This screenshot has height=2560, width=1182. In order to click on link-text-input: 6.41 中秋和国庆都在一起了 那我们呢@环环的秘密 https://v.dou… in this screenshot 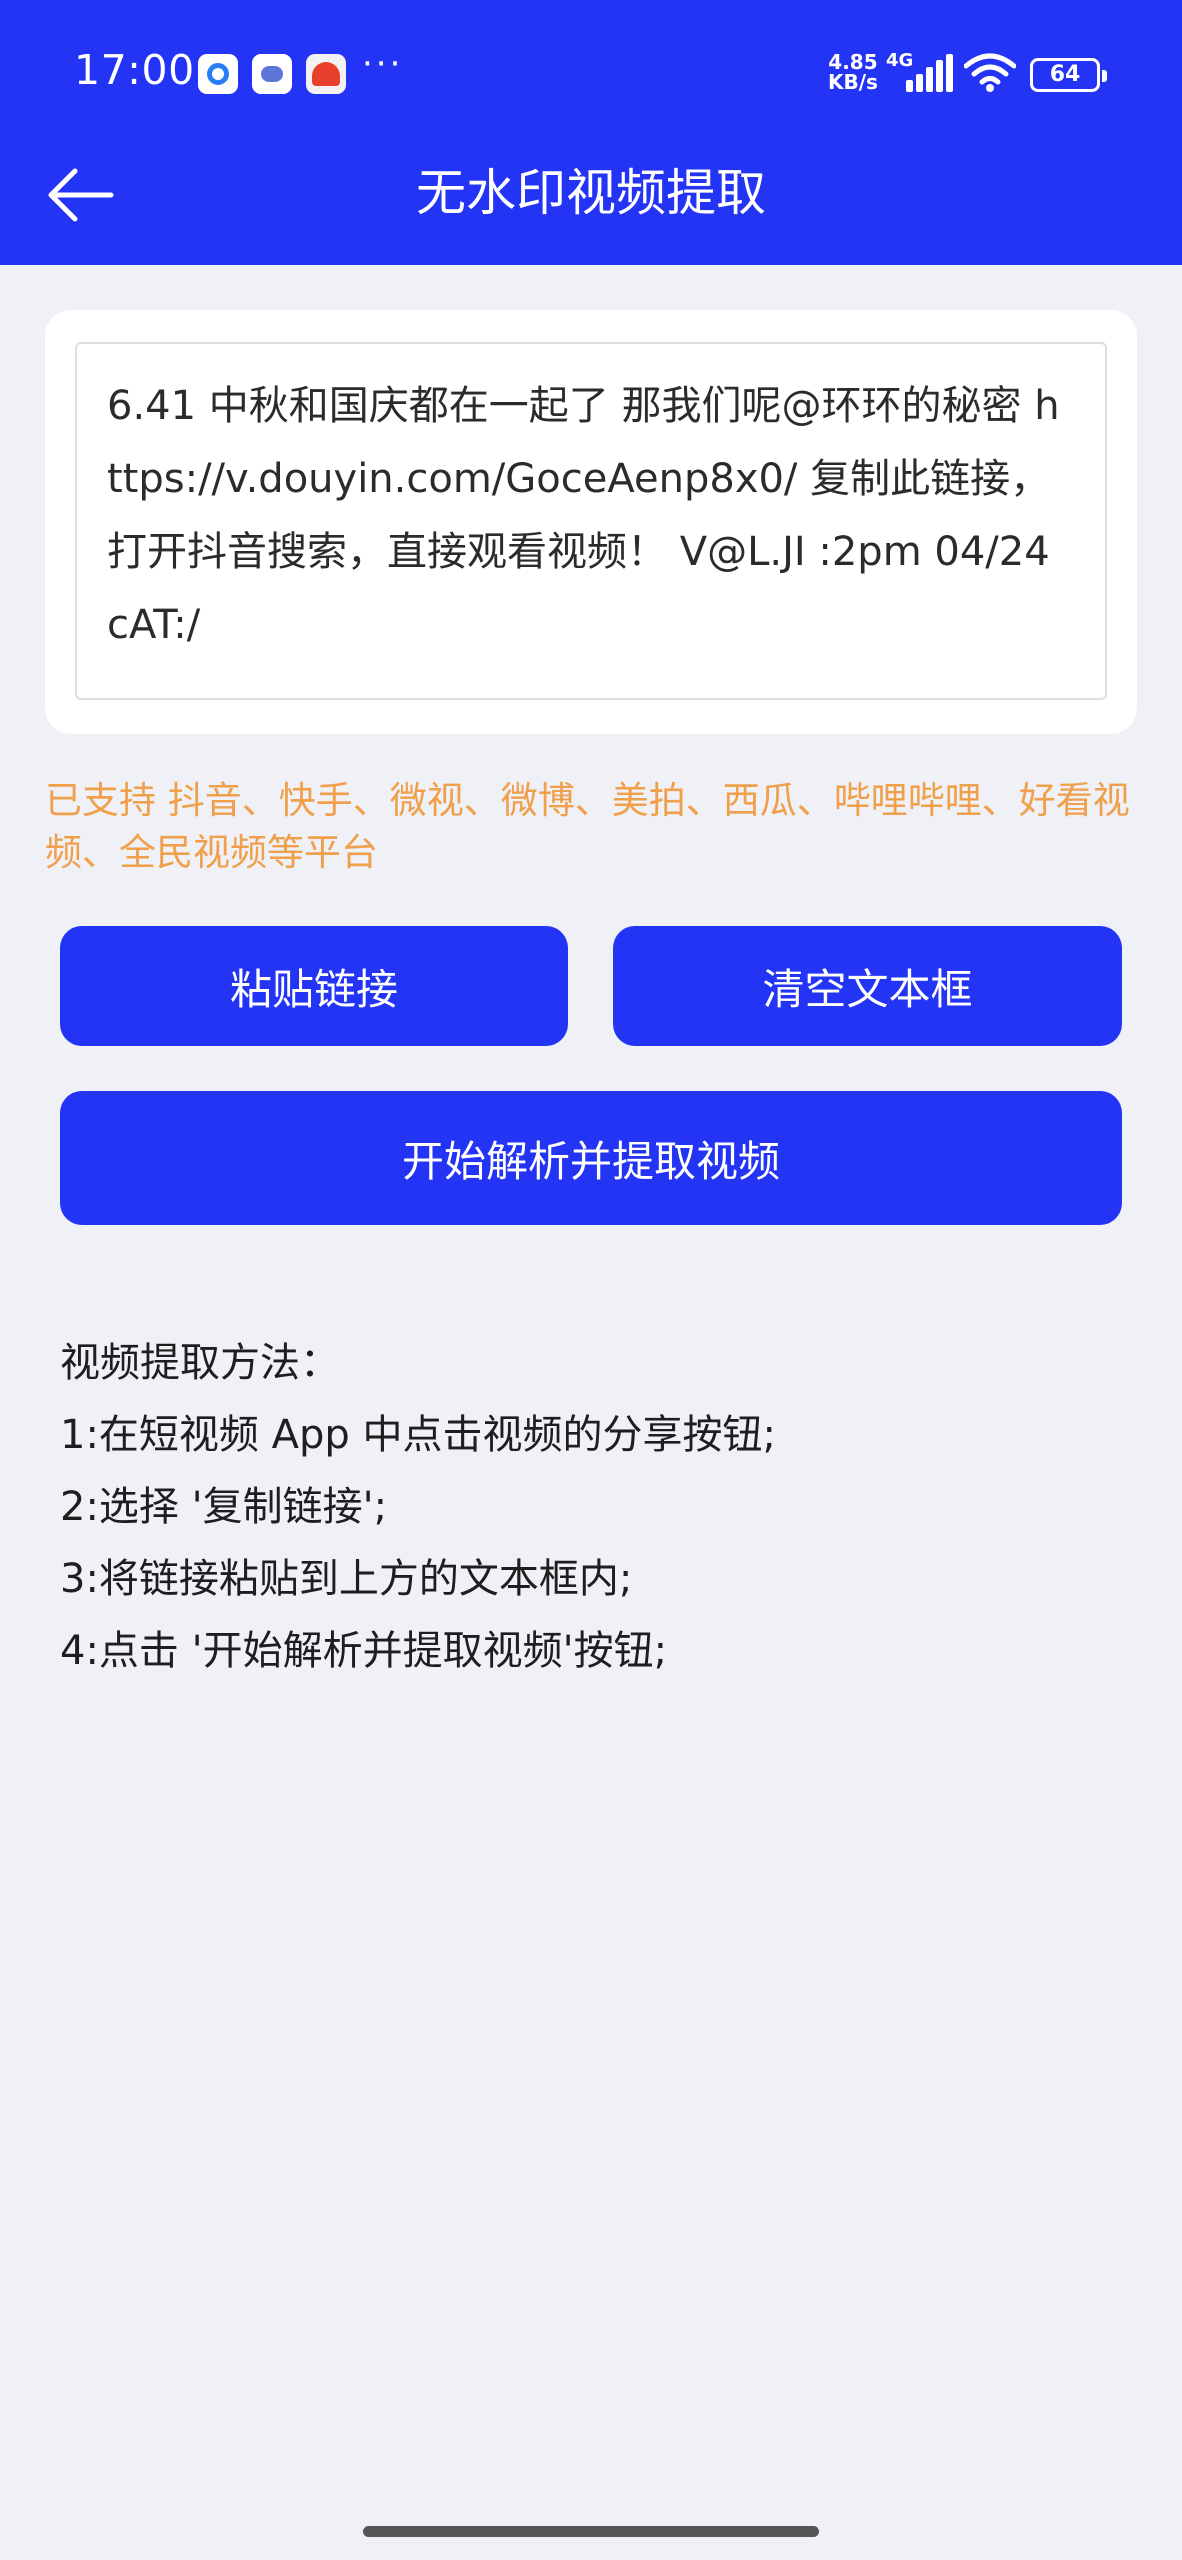, I will do `click(591, 521)`.